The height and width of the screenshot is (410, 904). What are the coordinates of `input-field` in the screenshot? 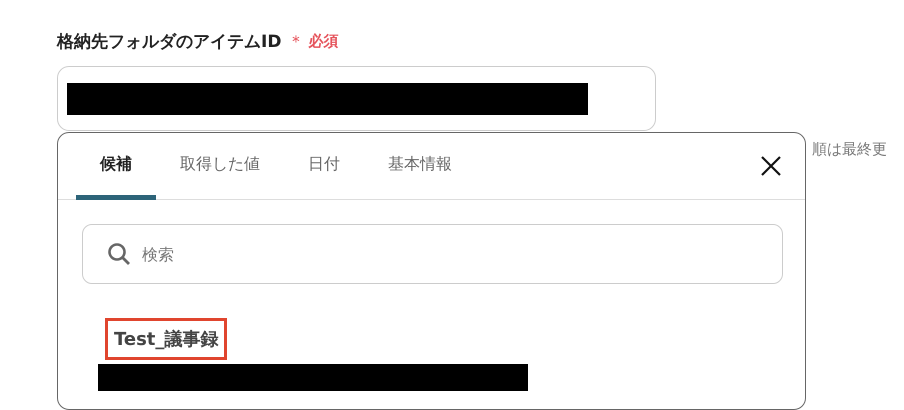 It's located at (356, 98).